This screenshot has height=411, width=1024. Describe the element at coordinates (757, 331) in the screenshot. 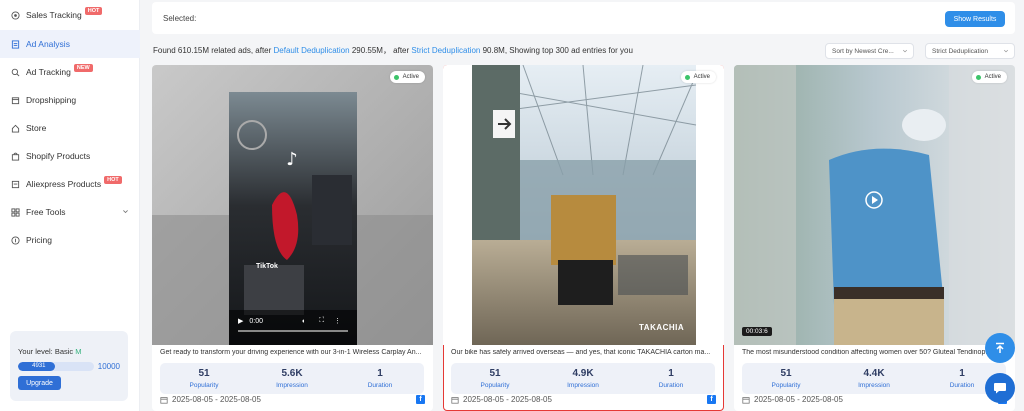

I see `video-length: 00:03:6` at that location.